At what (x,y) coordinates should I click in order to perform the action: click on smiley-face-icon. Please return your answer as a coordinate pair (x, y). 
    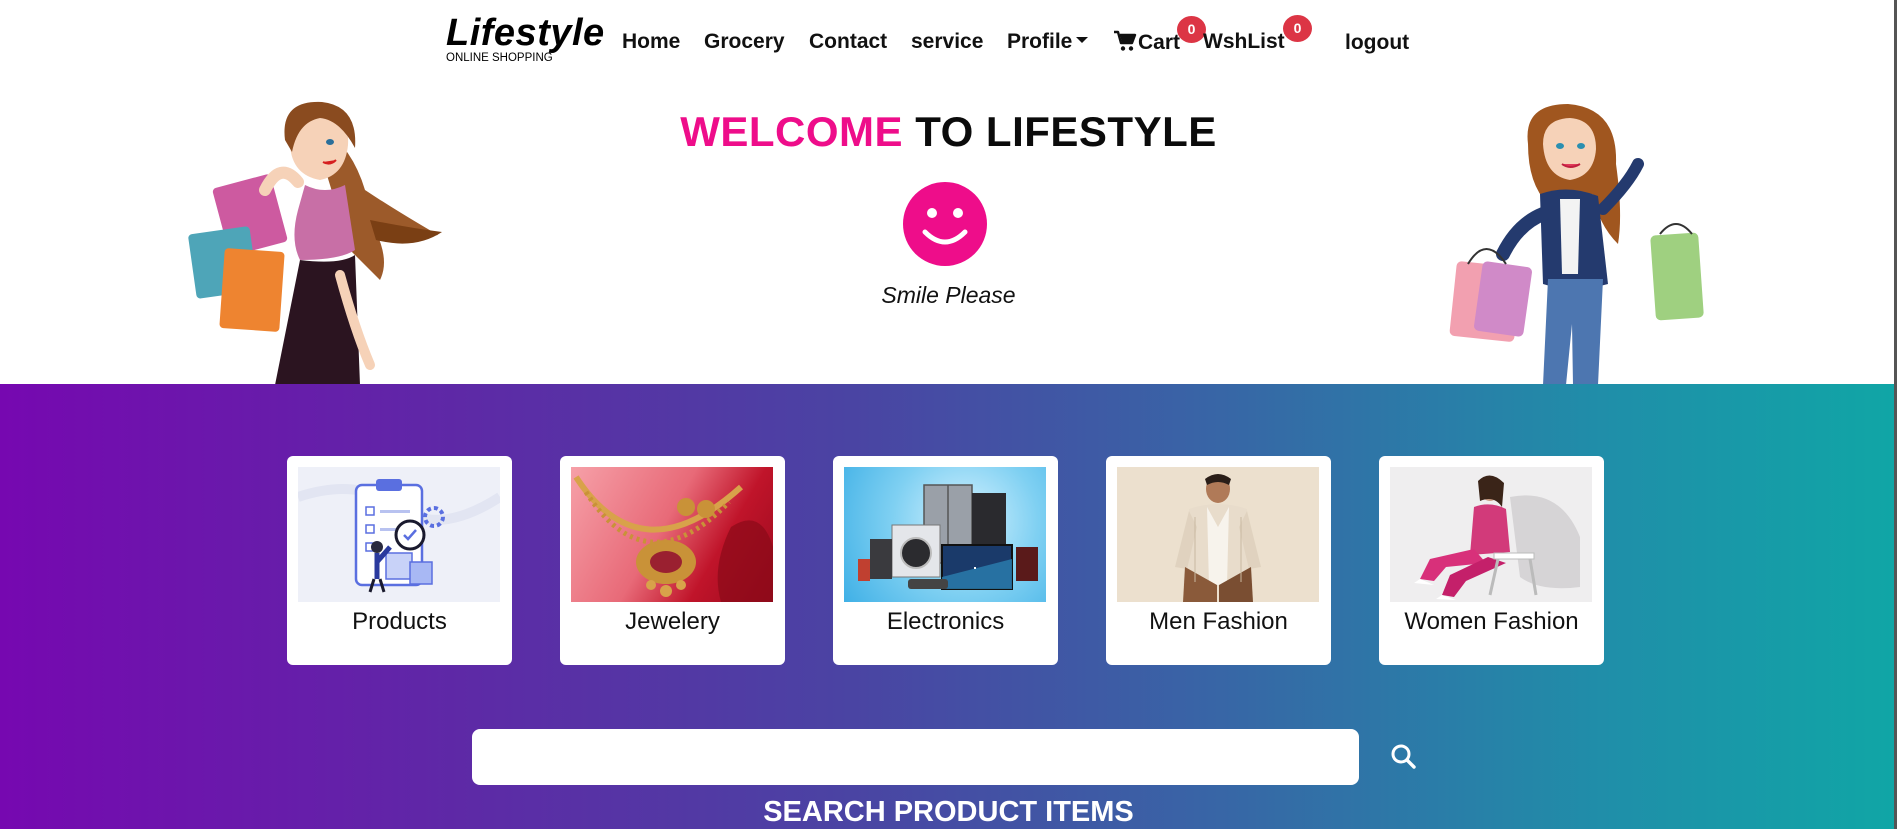
    Looking at the image, I should click on (945, 224).